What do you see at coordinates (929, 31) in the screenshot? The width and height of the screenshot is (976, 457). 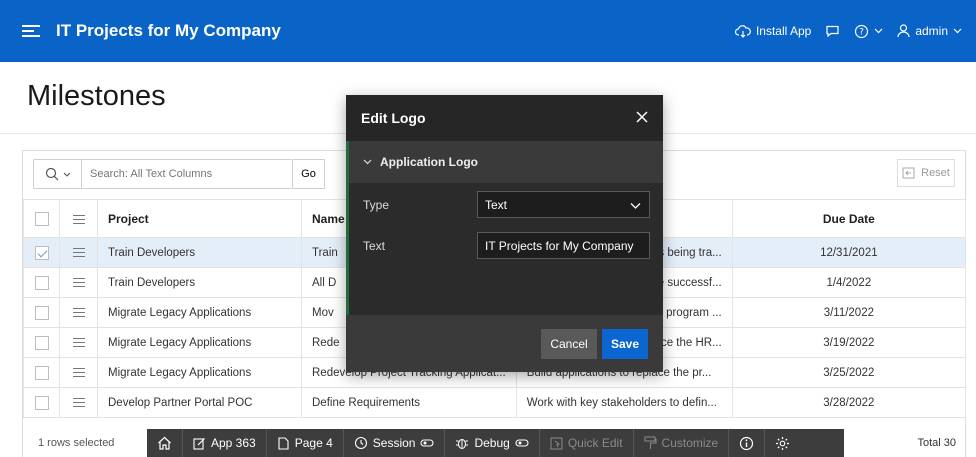 I see `user-menu-button: admin` at bounding box center [929, 31].